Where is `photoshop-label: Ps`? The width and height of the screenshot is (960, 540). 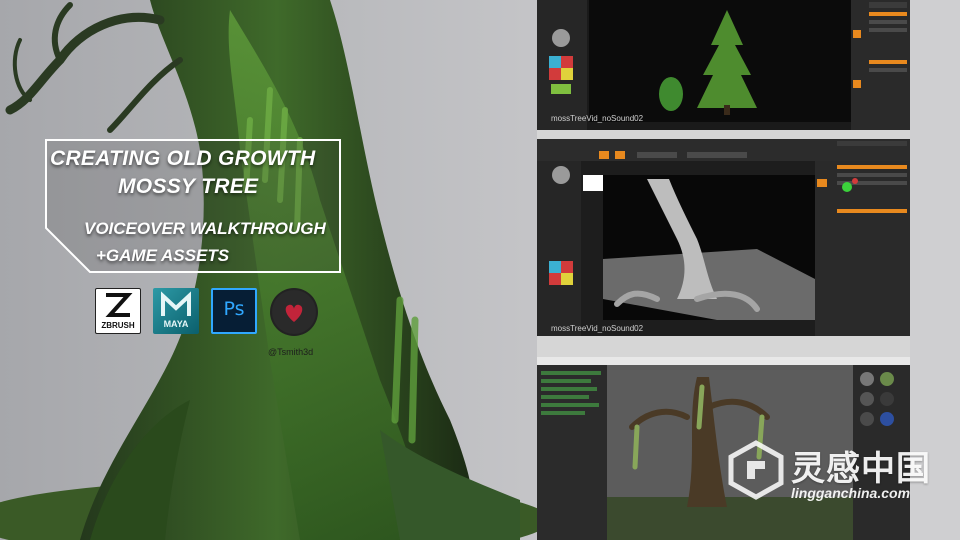 photoshop-label: Ps is located at coordinates (234, 309).